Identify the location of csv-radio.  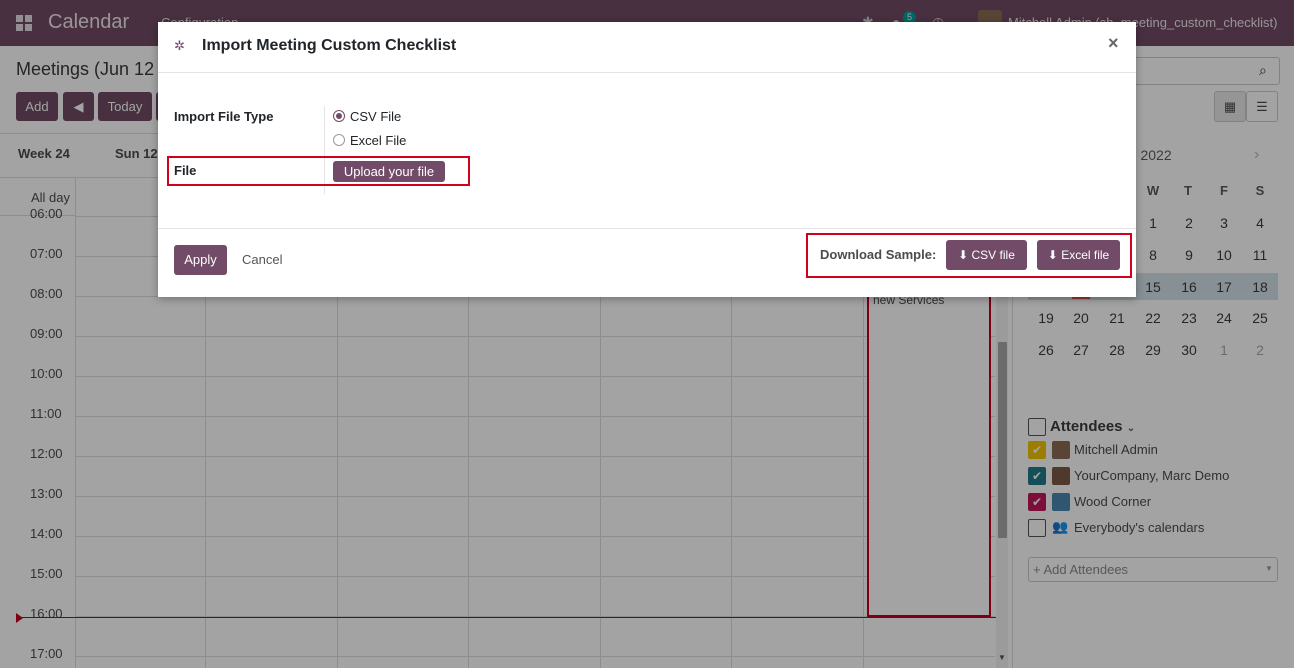
(339, 116).